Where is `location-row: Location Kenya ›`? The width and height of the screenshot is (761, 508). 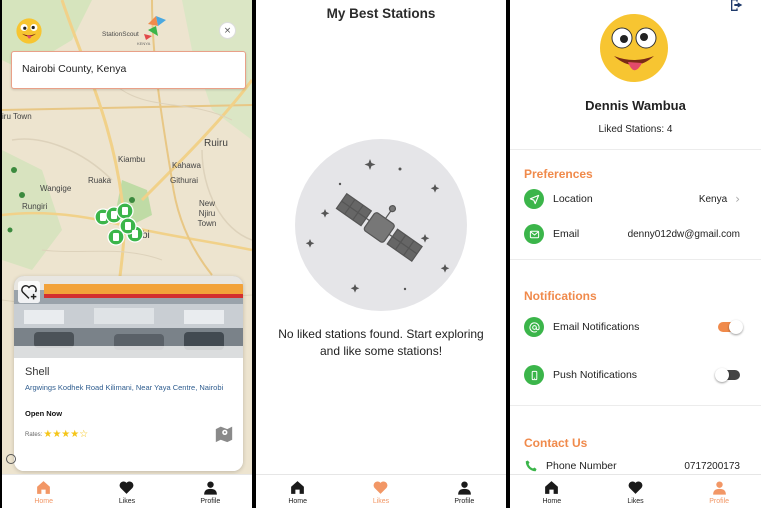 location-row: Location Kenya › is located at coordinates (632, 199).